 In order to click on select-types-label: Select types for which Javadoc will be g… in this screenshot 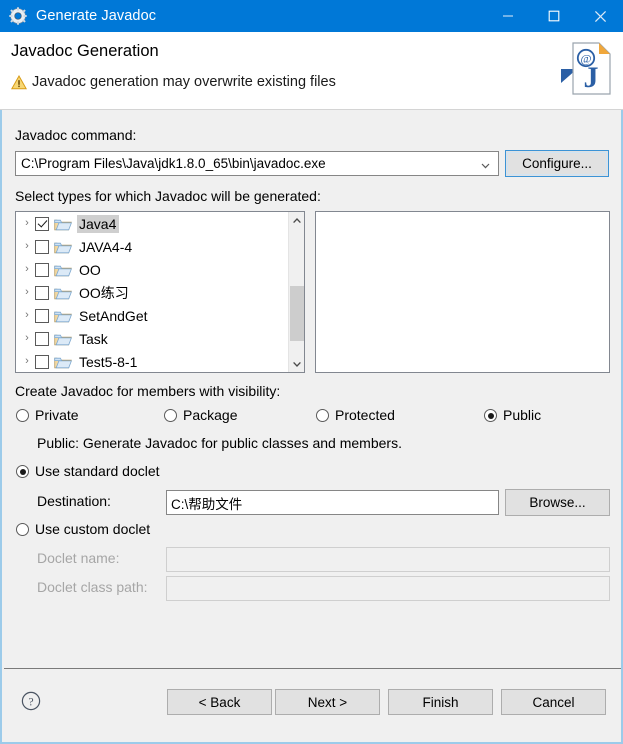, I will do `click(168, 196)`.